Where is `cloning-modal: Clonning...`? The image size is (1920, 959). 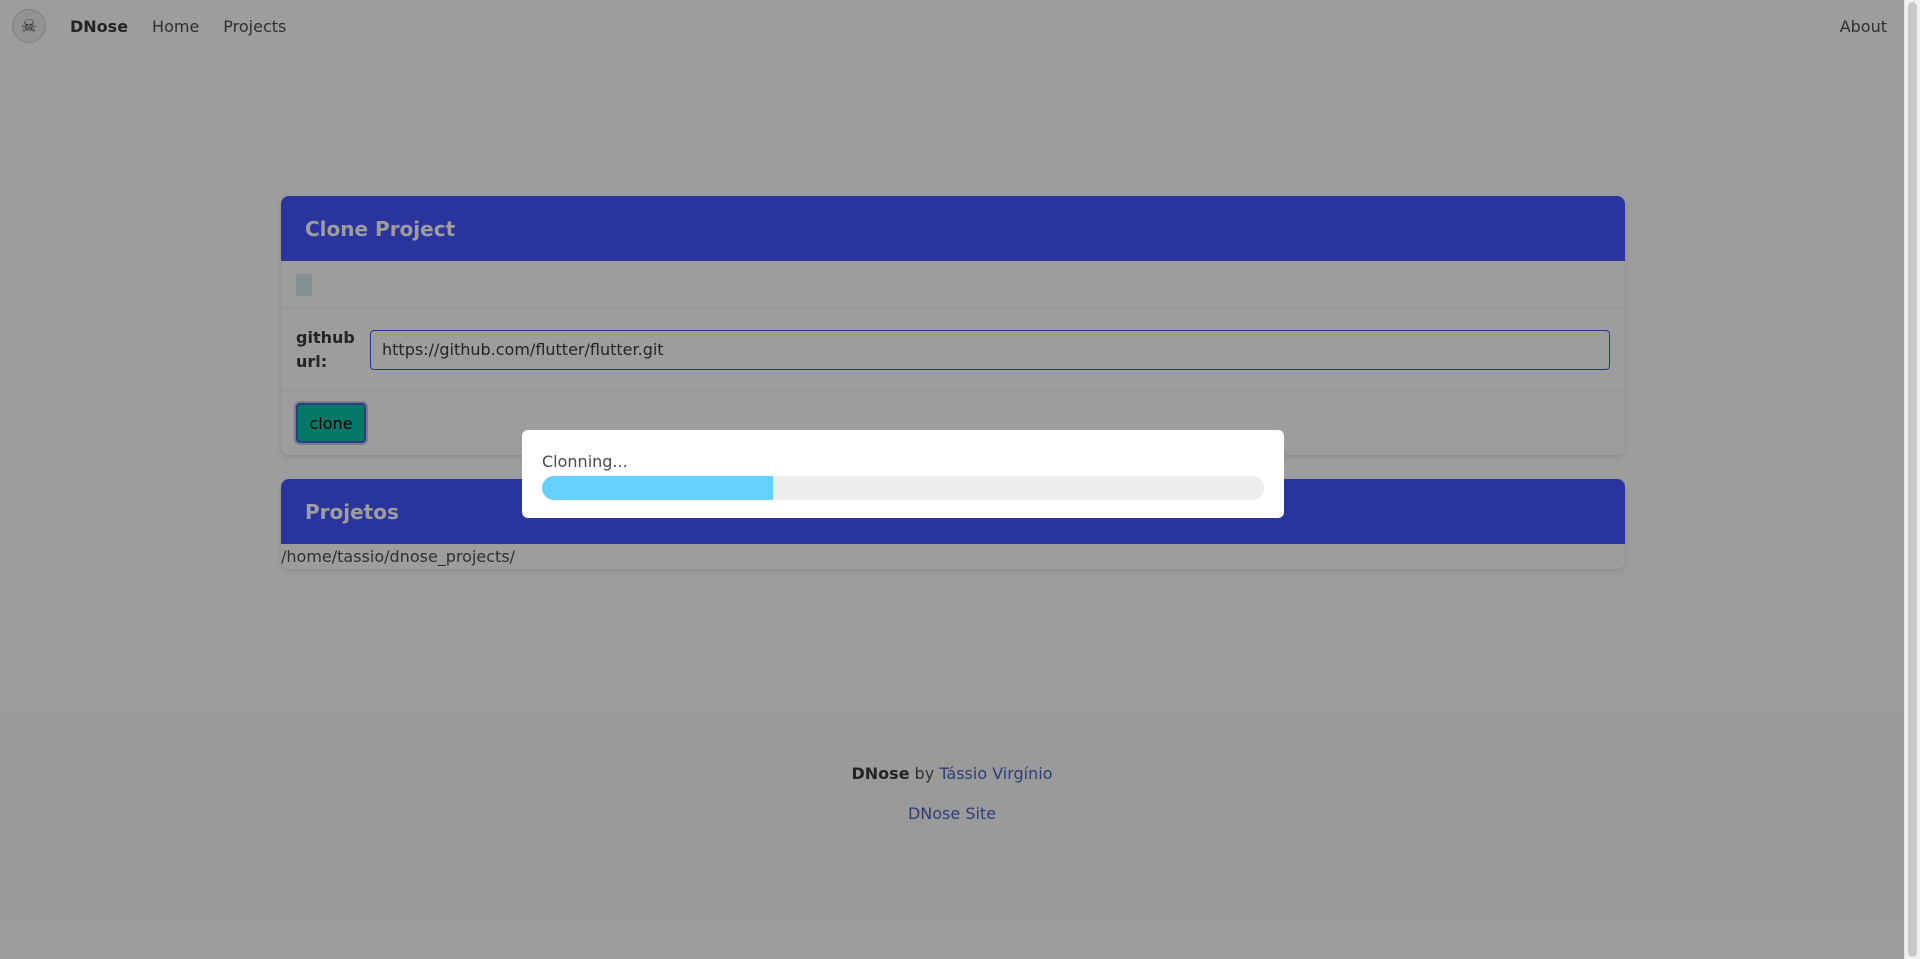
cloning-modal: Clonning... is located at coordinates (903, 474).